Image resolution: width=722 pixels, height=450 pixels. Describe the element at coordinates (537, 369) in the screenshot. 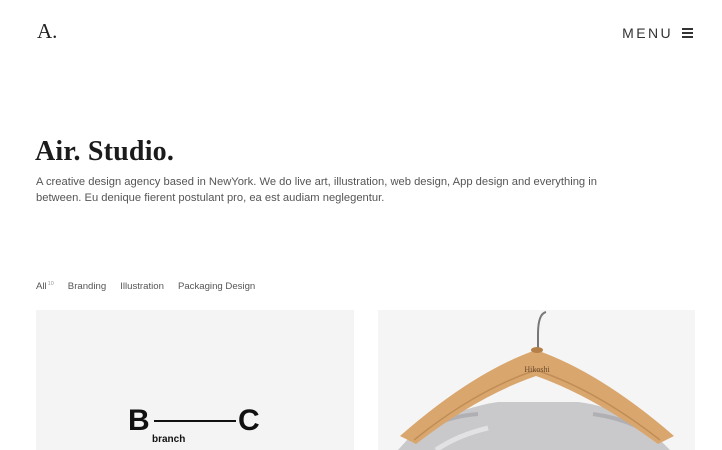

I see `hanger-brand-text: Hikoshi` at that location.